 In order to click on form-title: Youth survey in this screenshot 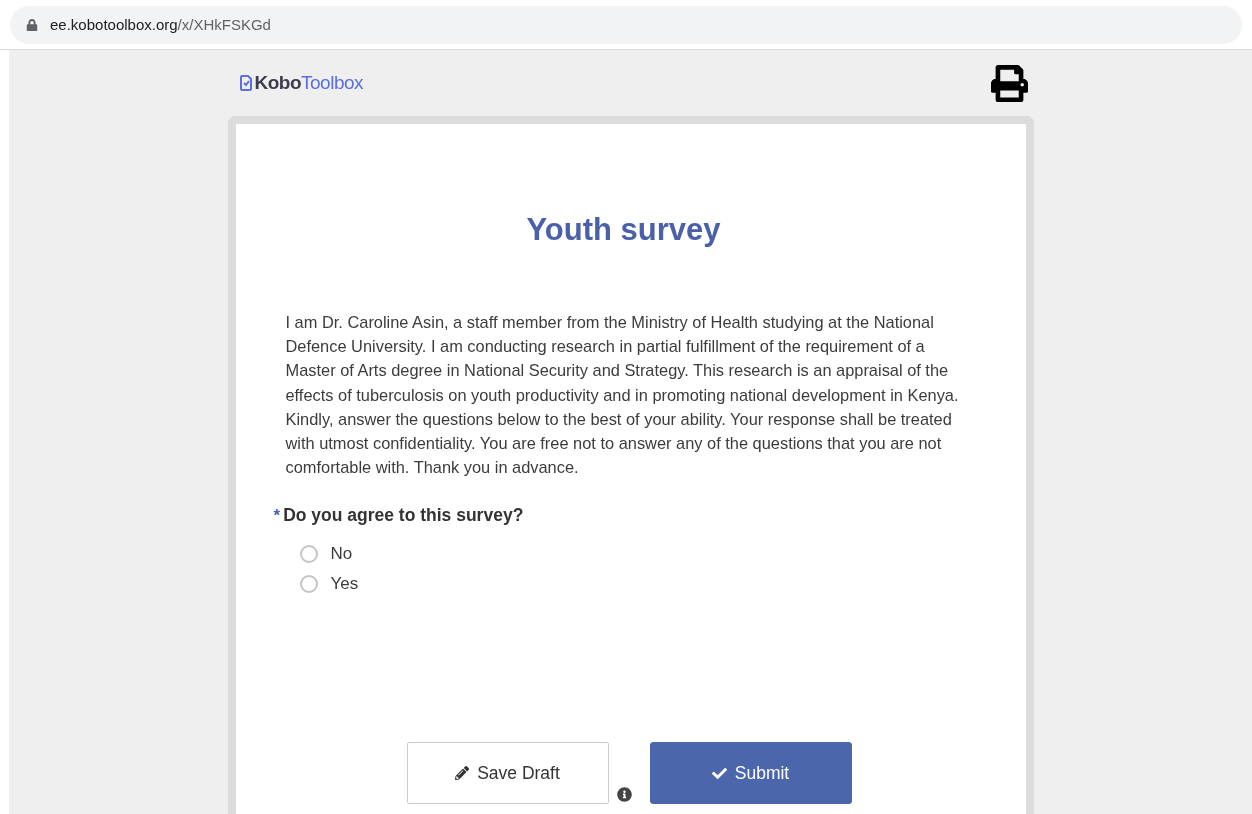, I will do `click(623, 230)`.